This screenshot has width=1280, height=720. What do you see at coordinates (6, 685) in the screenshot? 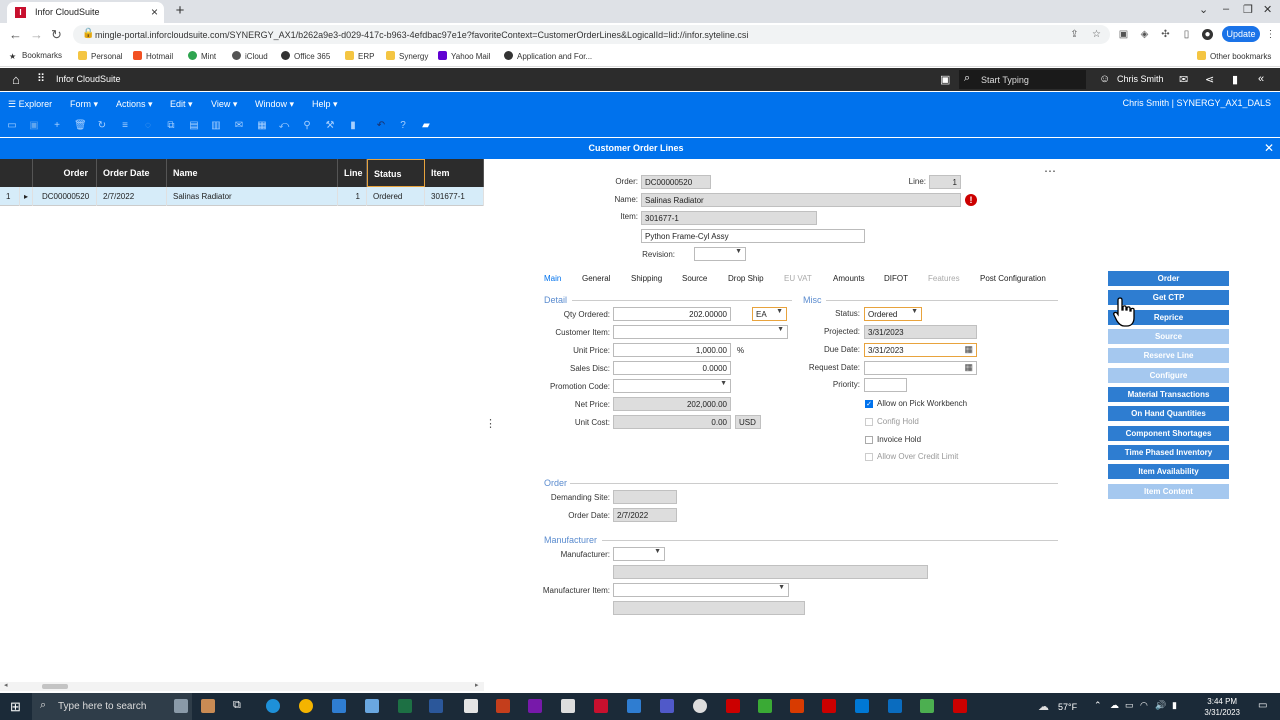
I see `scroll-left-icon: ◂` at bounding box center [6, 685].